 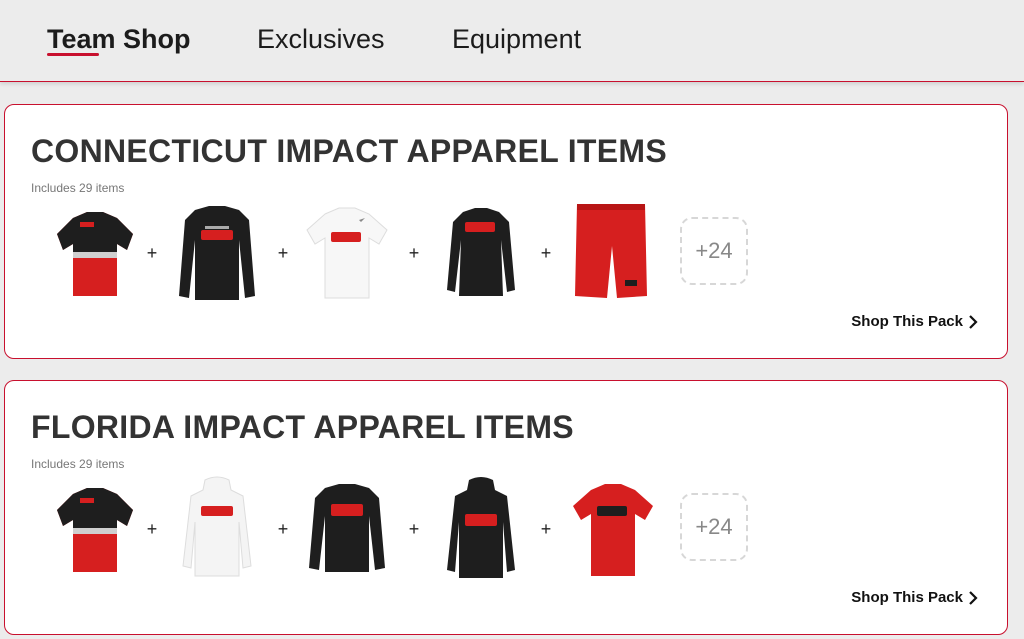 What do you see at coordinates (613, 529) in the screenshot?
I see `product-image-red-tee` at bounding box center [613, 529].